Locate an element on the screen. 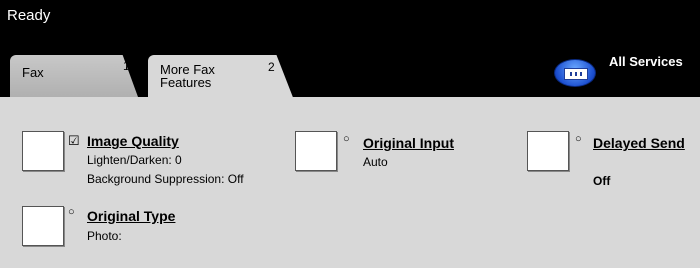  image-quality-button is located at coordinates (43, 151).